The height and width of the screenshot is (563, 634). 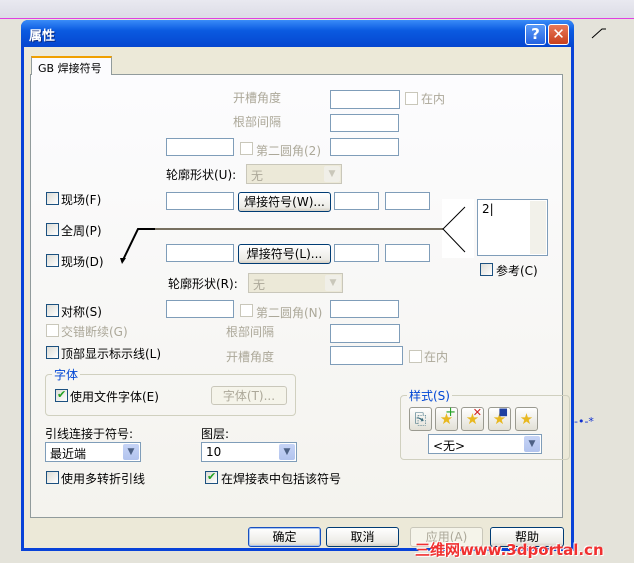 I want to click on top-line-checkbox, so click(x=52, y=352).